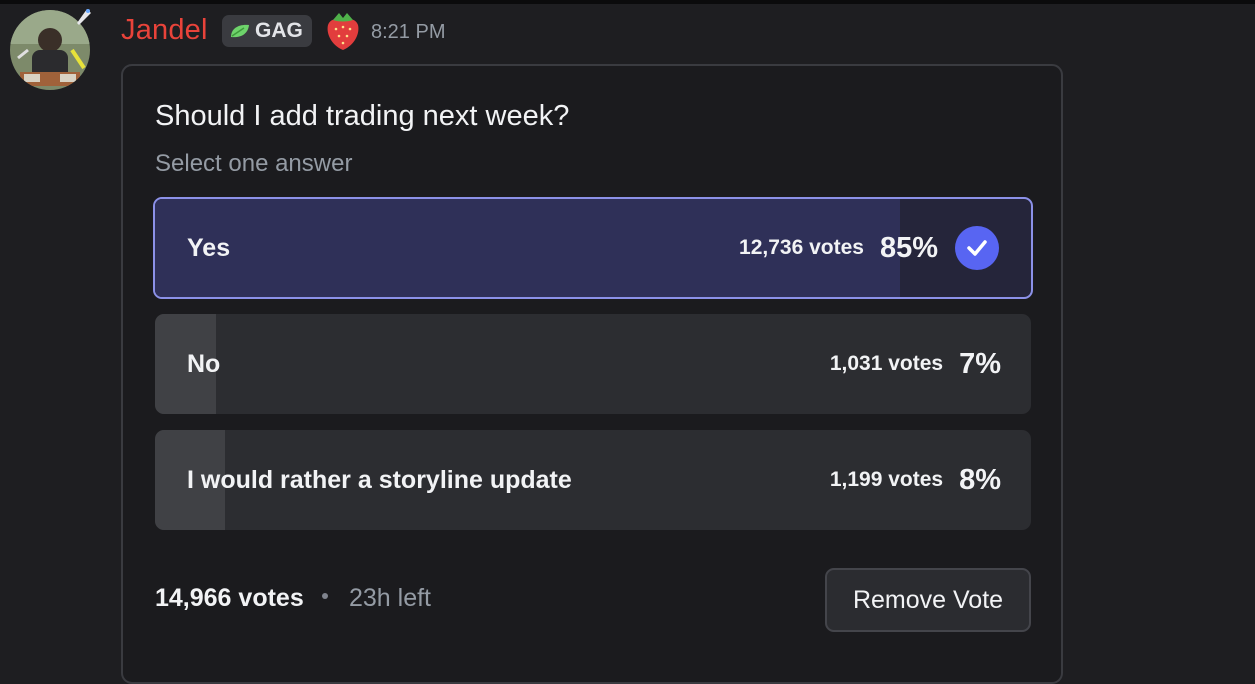 The width and height of the screenshot is (1255, 684). I want to click on poll-question: Should I add trading next week?, so click(362, 116).